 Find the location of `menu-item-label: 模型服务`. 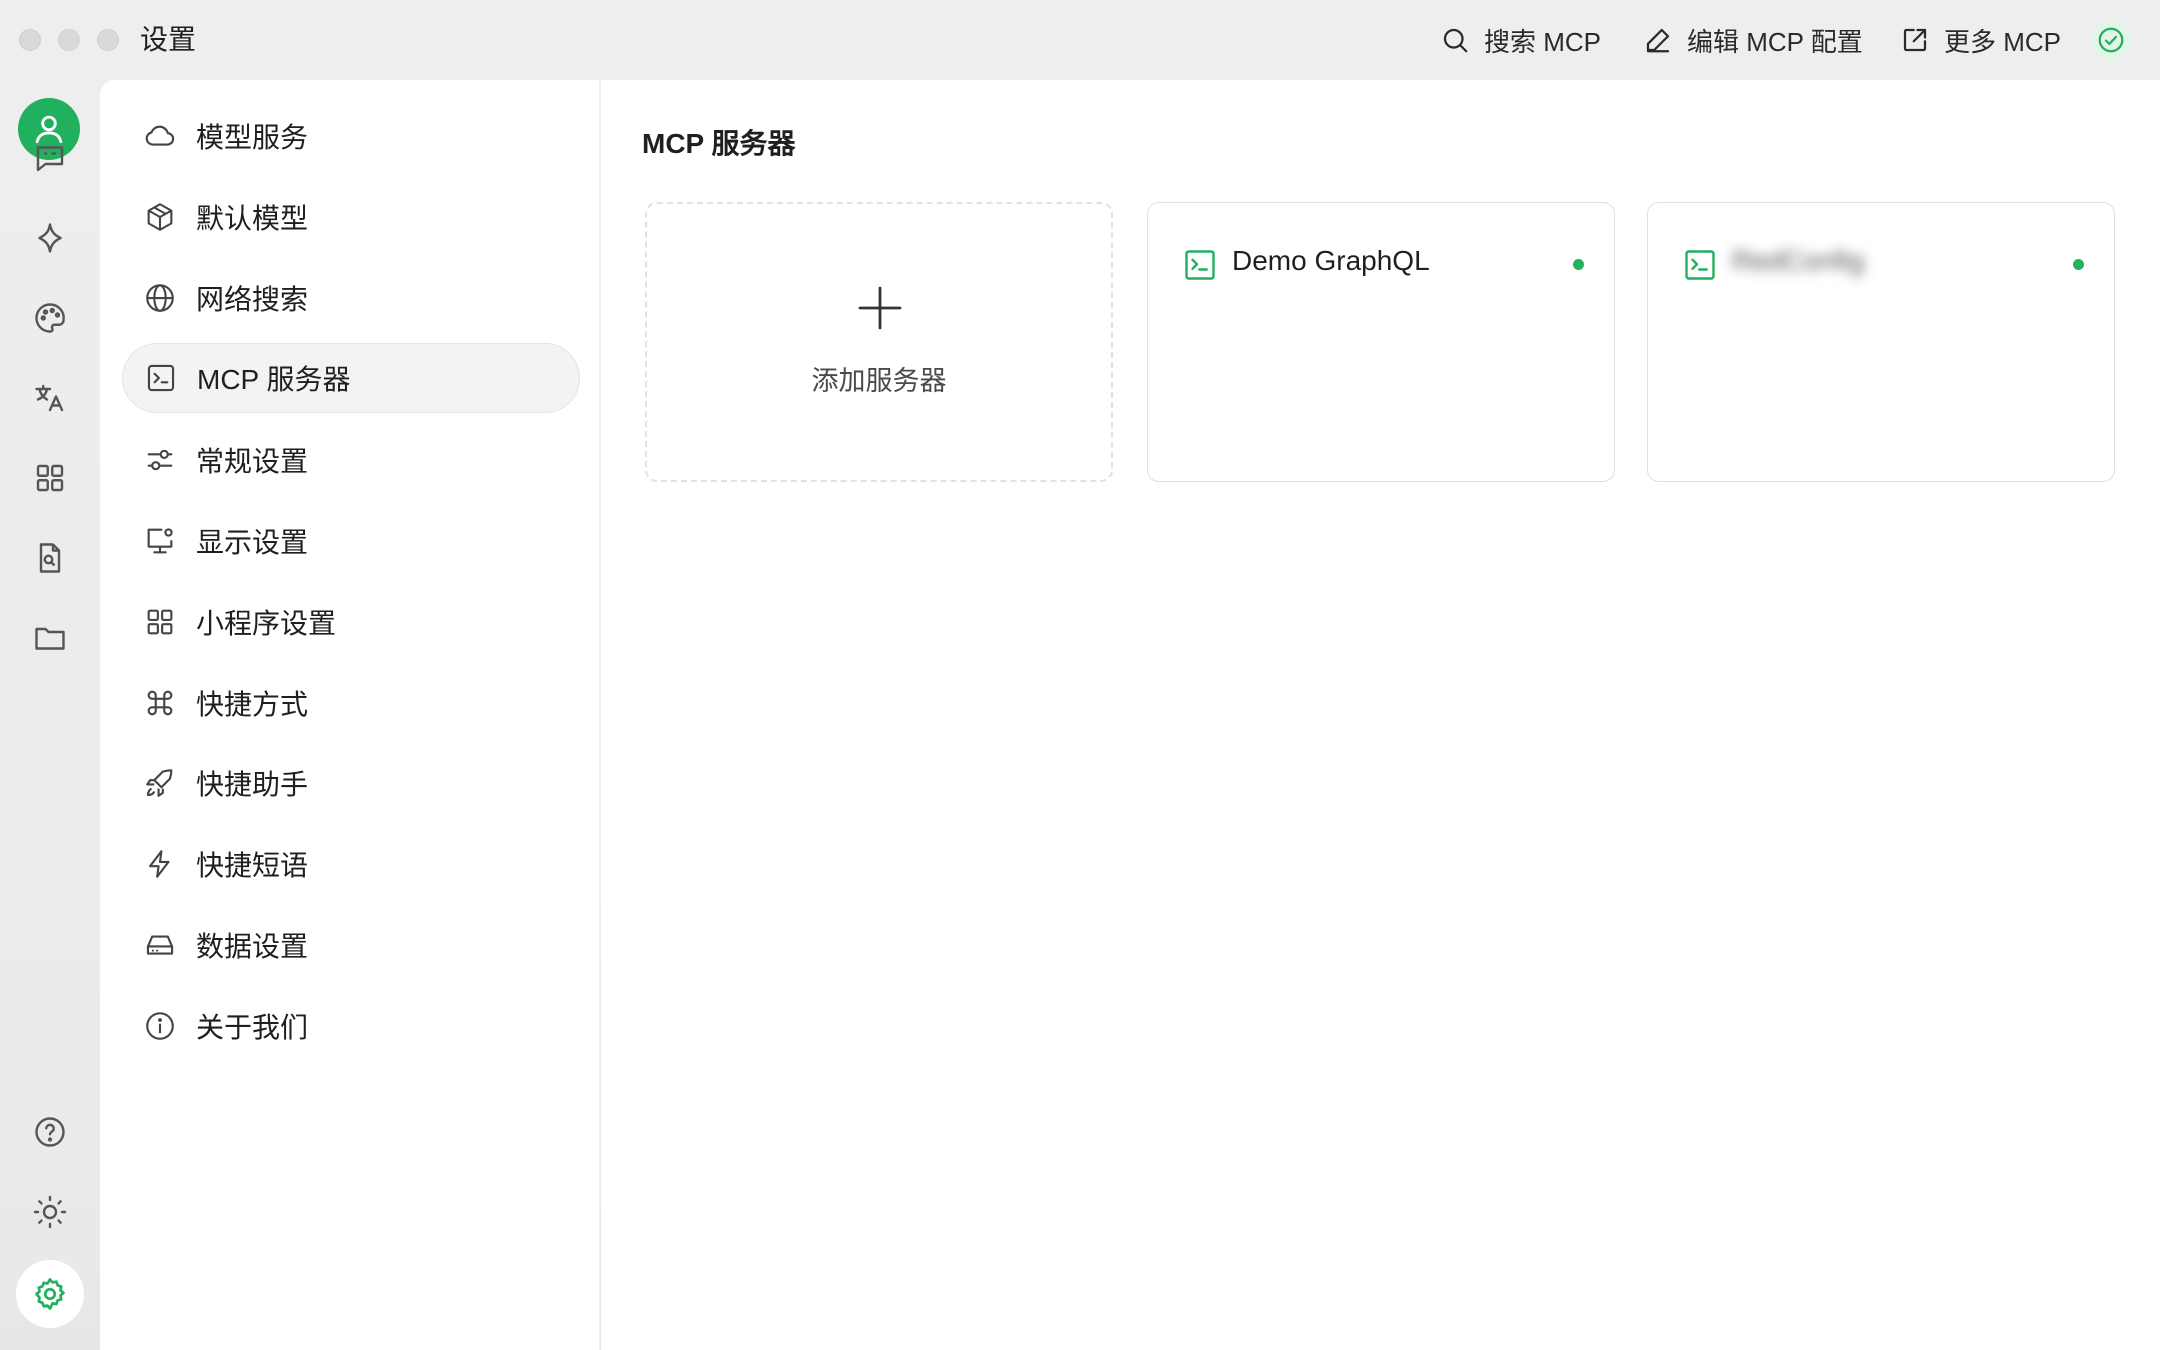

menu-item-label: 模型服务 is located at coordinates (252, 137).